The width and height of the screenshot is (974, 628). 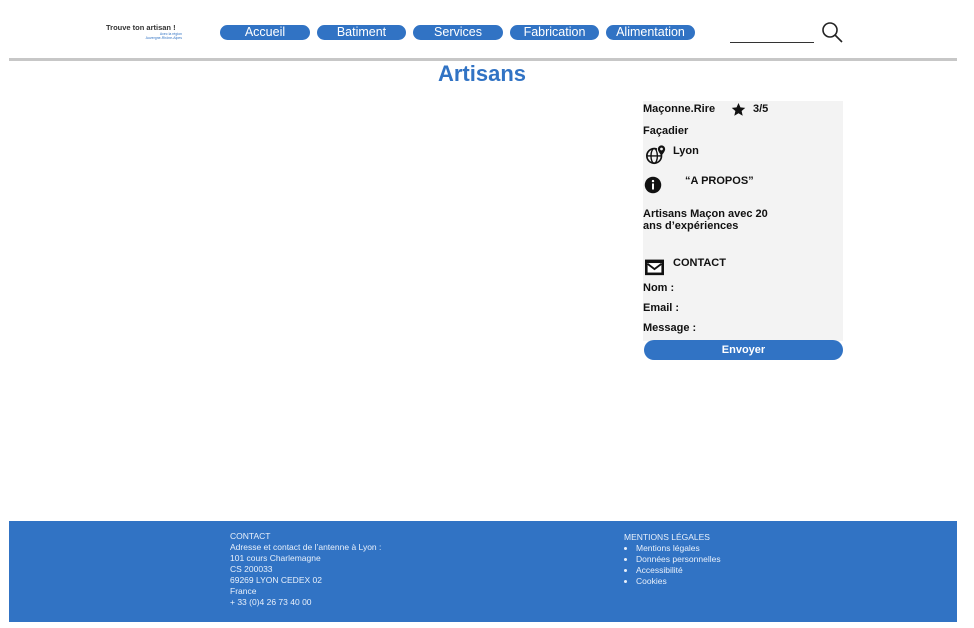 I want to click on footer-contact-heading: CONTACT, so click(x=250, y=536).